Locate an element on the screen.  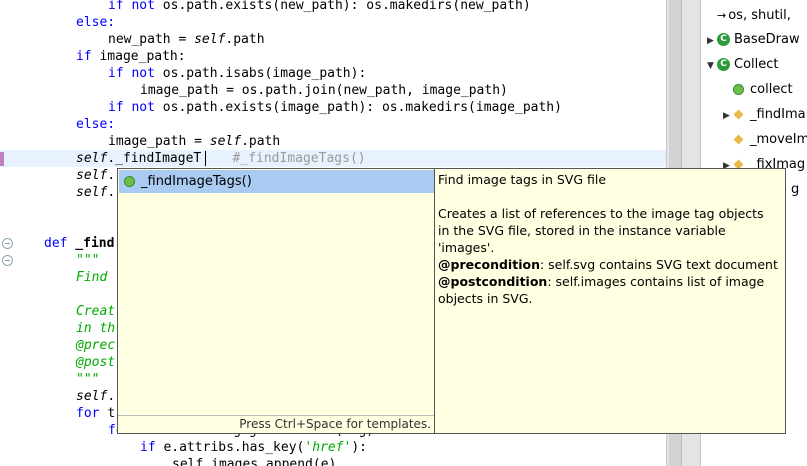
code-line: image_path = self.path is located at coordinates (194, 141).